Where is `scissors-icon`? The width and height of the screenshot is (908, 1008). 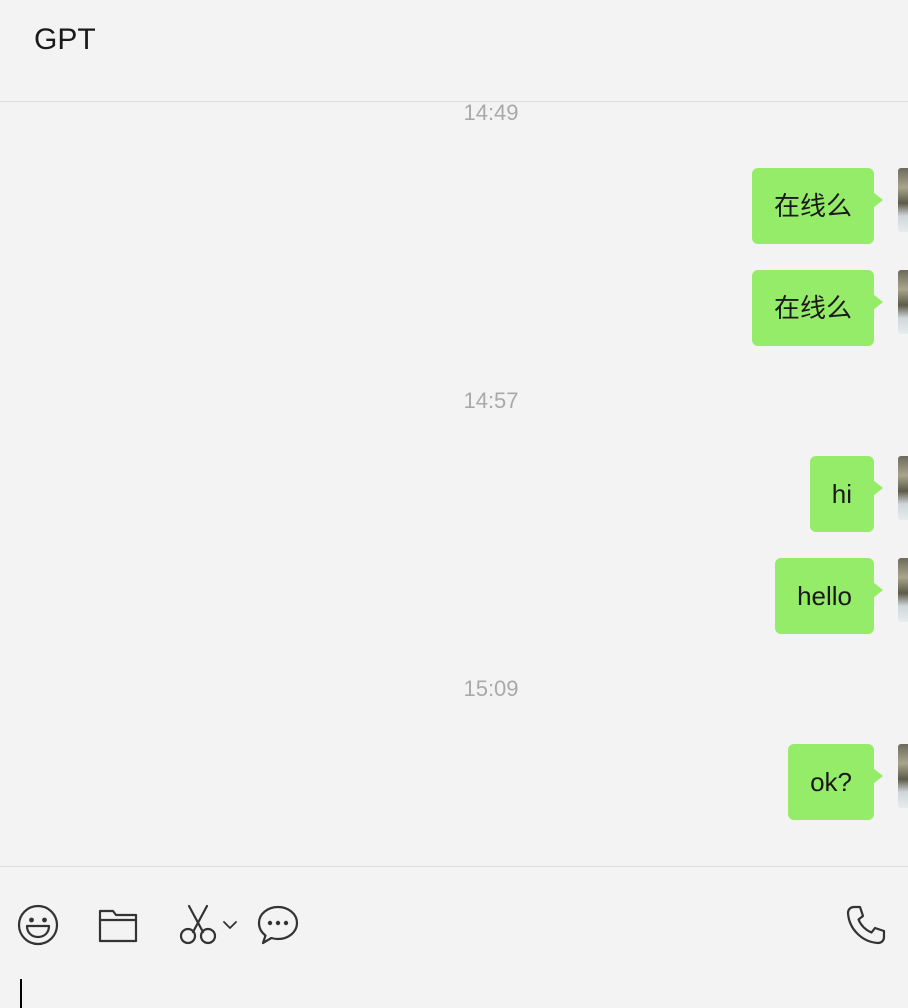
scissors-icon is located at coordinates (198, 924).